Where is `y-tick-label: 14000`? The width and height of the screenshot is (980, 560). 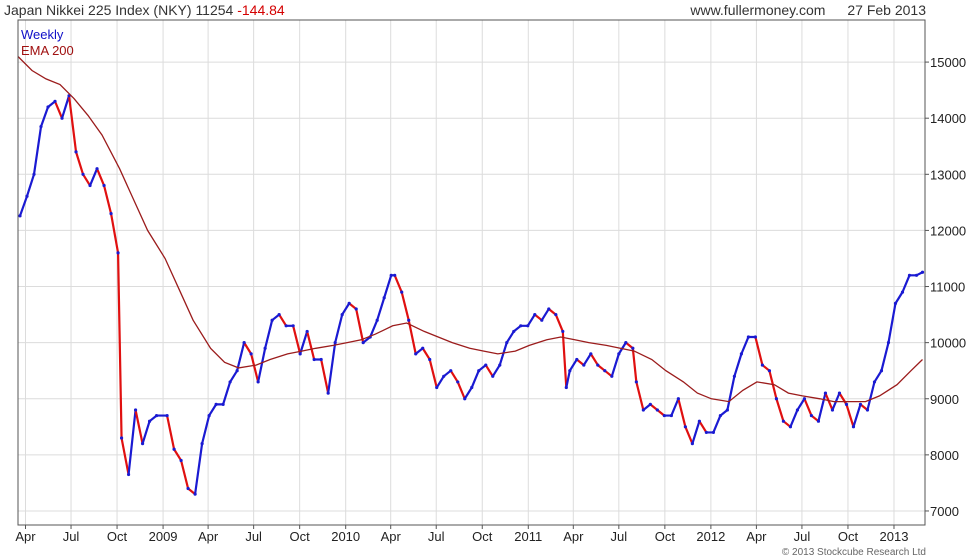 y-tick-label: 14000 is located at coordinates (948, 118).